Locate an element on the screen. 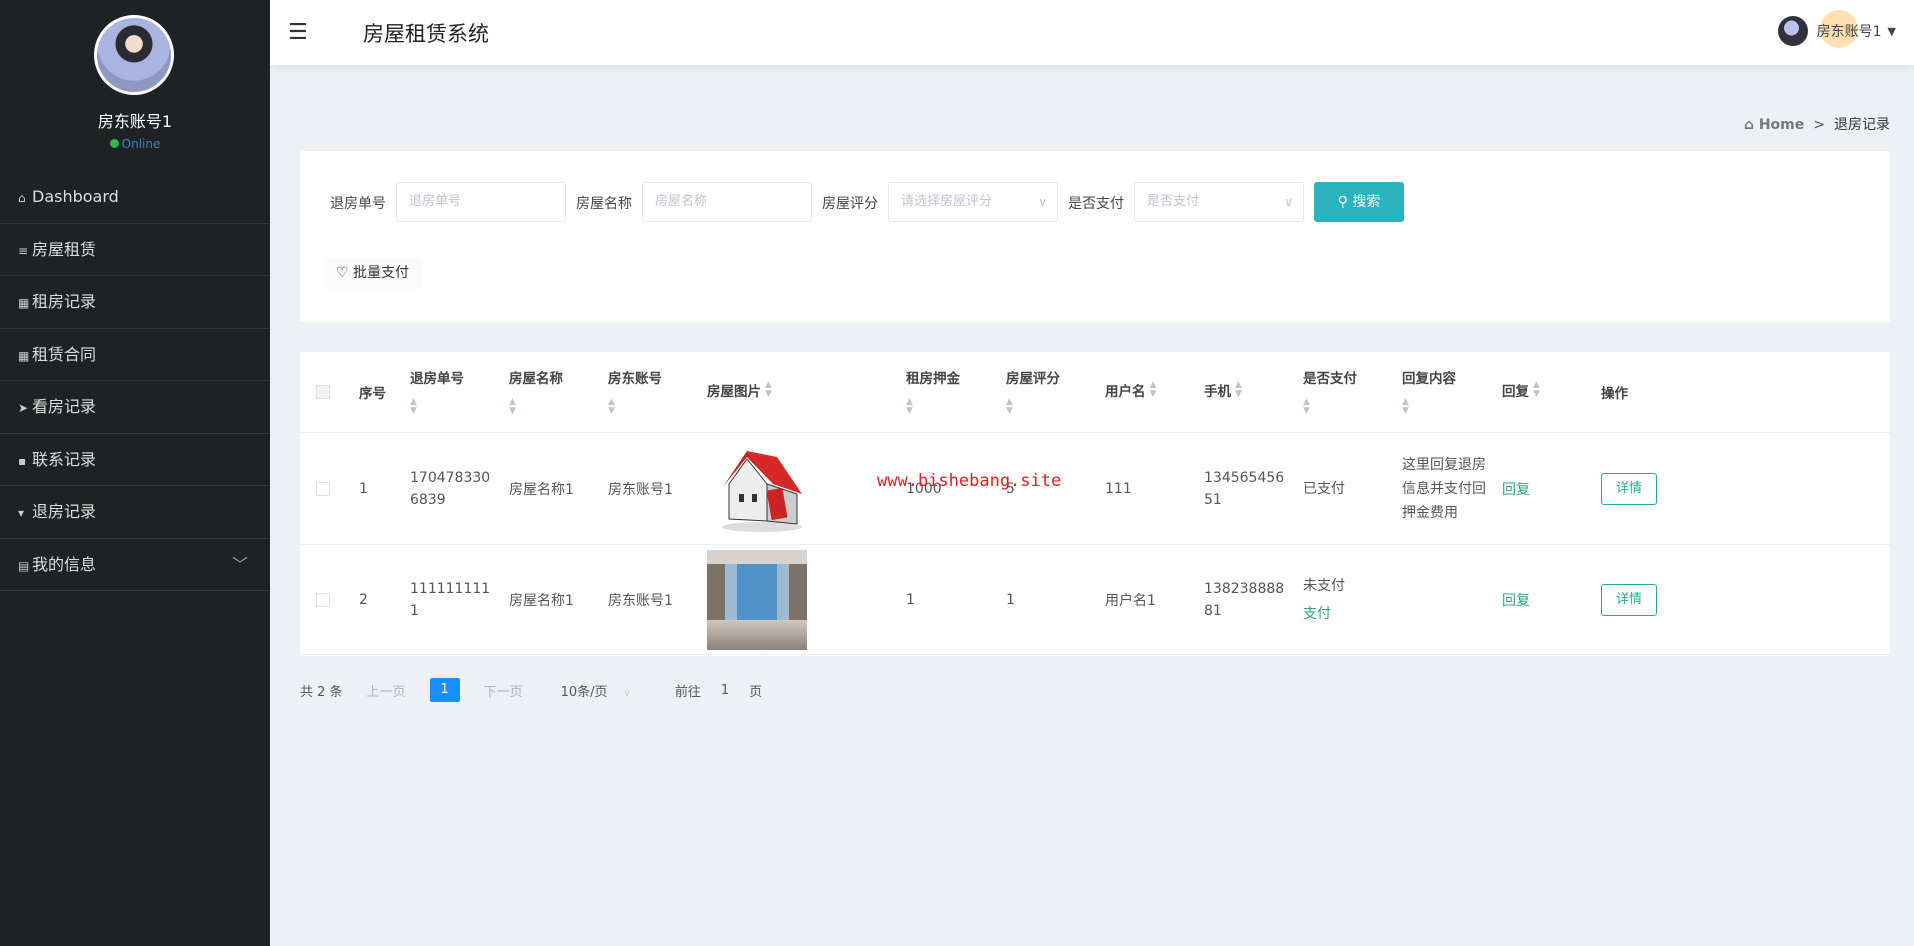 The image size is (1914, 946). col-reply-content: 回复内容 ▲ ▼ is located at coordinates (1452, 392).